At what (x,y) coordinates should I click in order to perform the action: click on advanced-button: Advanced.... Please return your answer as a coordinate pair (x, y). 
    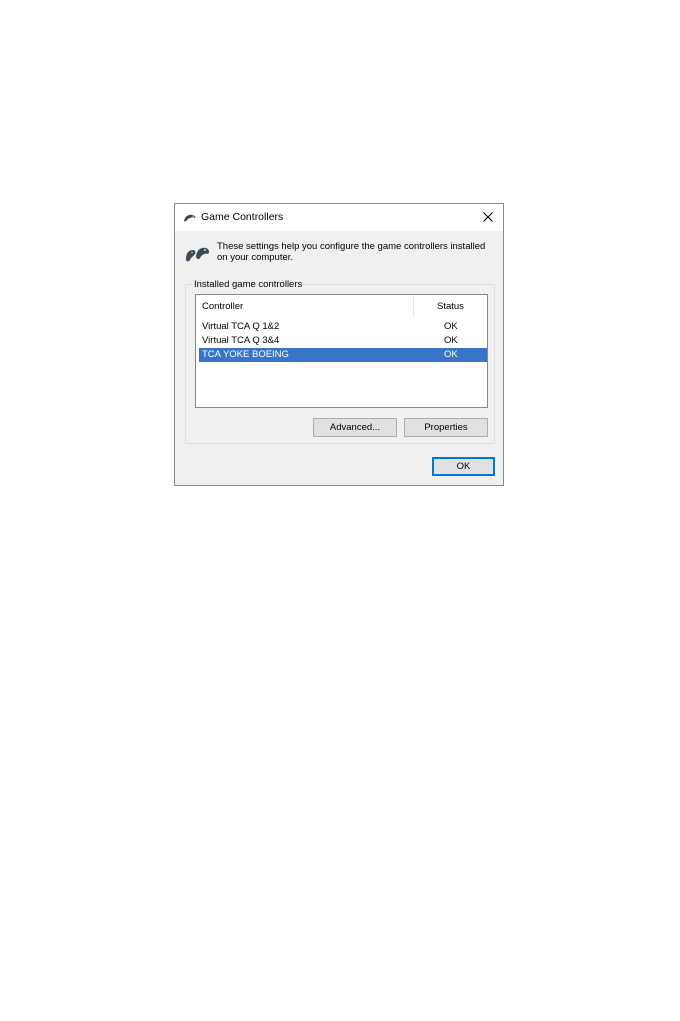
    Looking at the image, I should click on (355, 427).